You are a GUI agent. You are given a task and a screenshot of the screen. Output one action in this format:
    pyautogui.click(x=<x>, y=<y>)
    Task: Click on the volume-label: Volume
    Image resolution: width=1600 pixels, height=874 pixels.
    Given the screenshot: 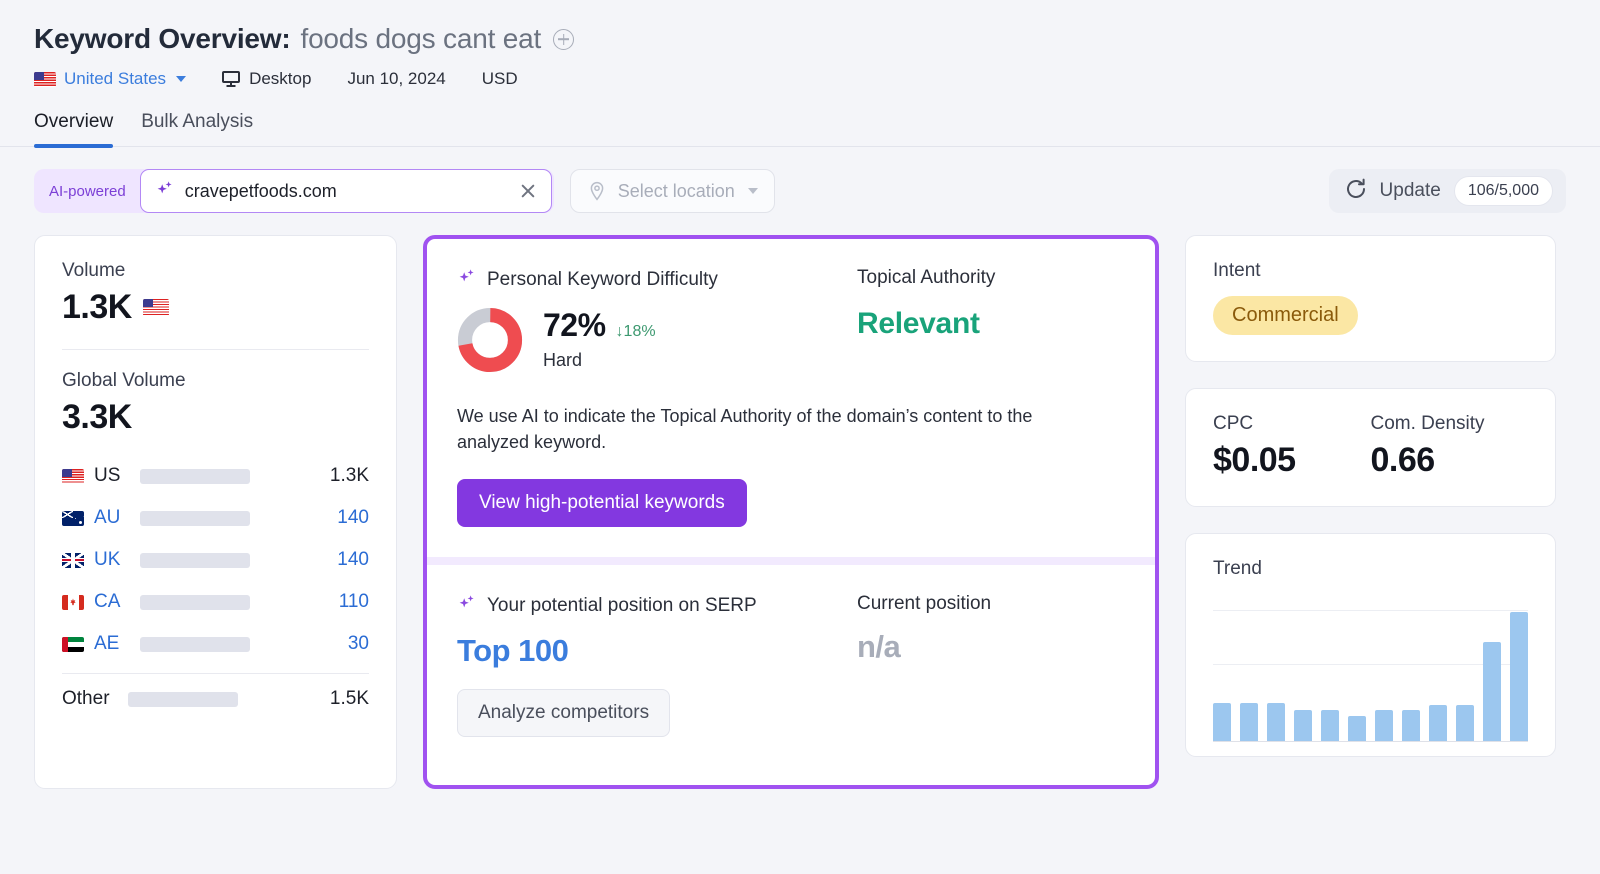 What is the action you would take?
    pyautogui.click(x=94, y=270)
    